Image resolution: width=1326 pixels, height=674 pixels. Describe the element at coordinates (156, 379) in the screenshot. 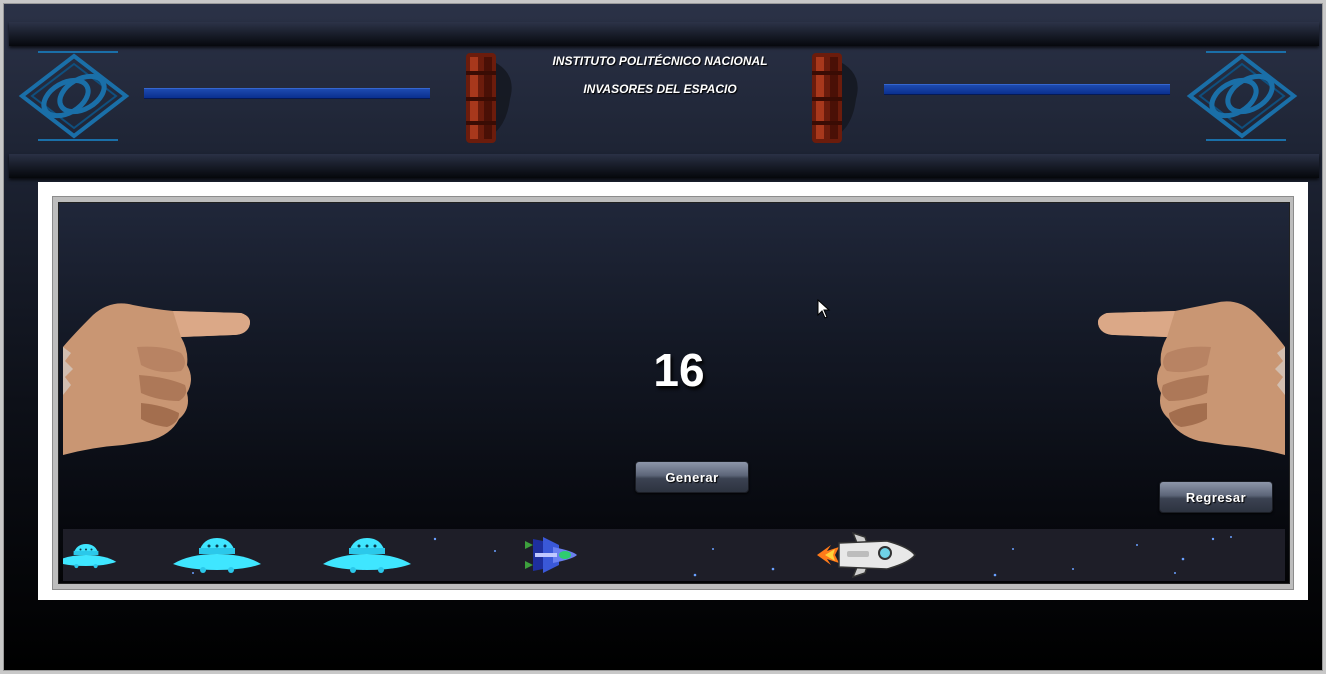

I see `pointing-hand-right-icon` at that location.